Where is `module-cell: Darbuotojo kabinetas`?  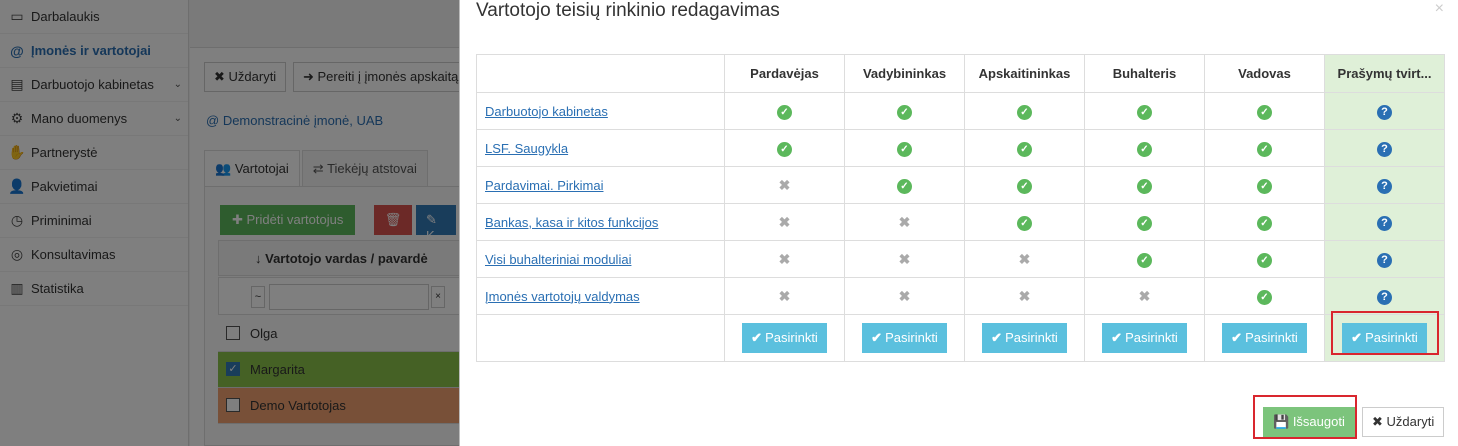 module-cell: Darbuotojo kabinetas is located at coordinates (600, 111).